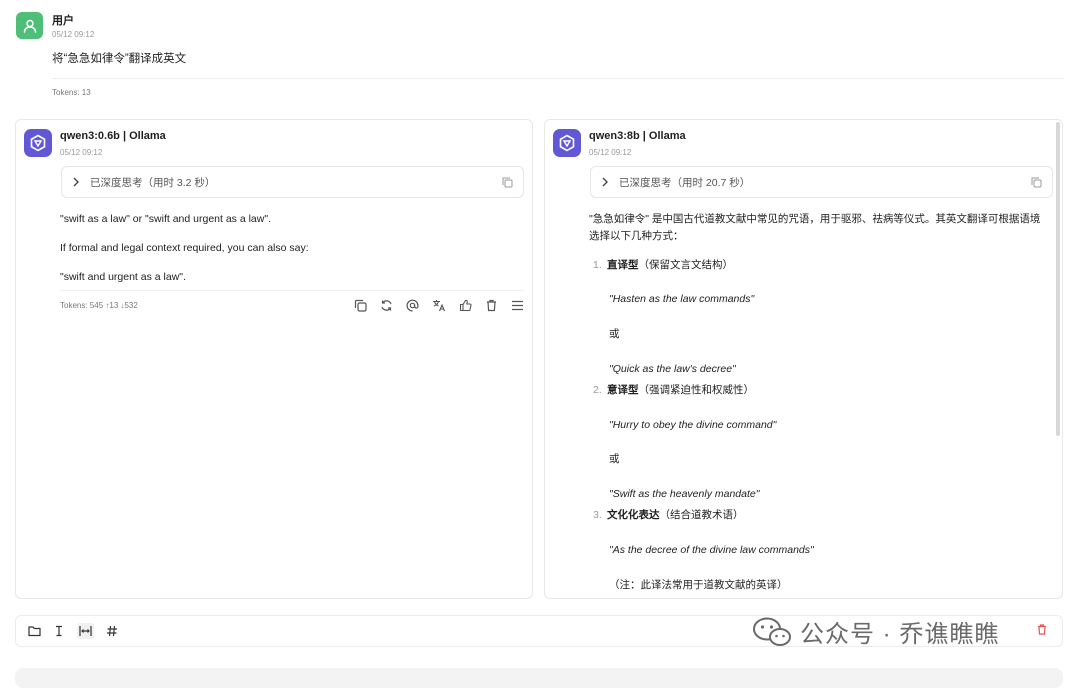 The width and height of the screenshot is (1080, 688). I want to click on divider, so click(558, 78).